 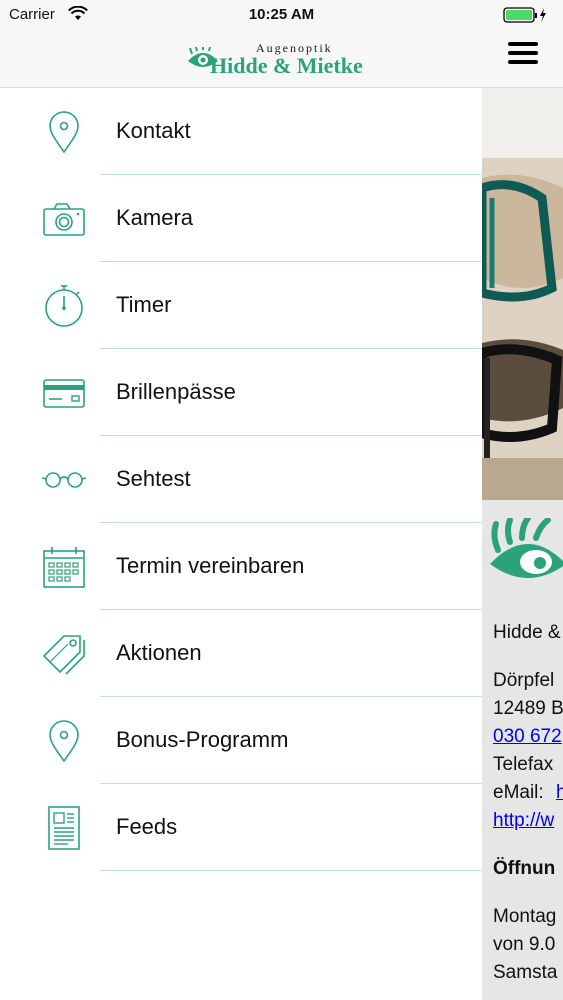 I want to click on hours-line: Montag, so click(x=525, y=916).